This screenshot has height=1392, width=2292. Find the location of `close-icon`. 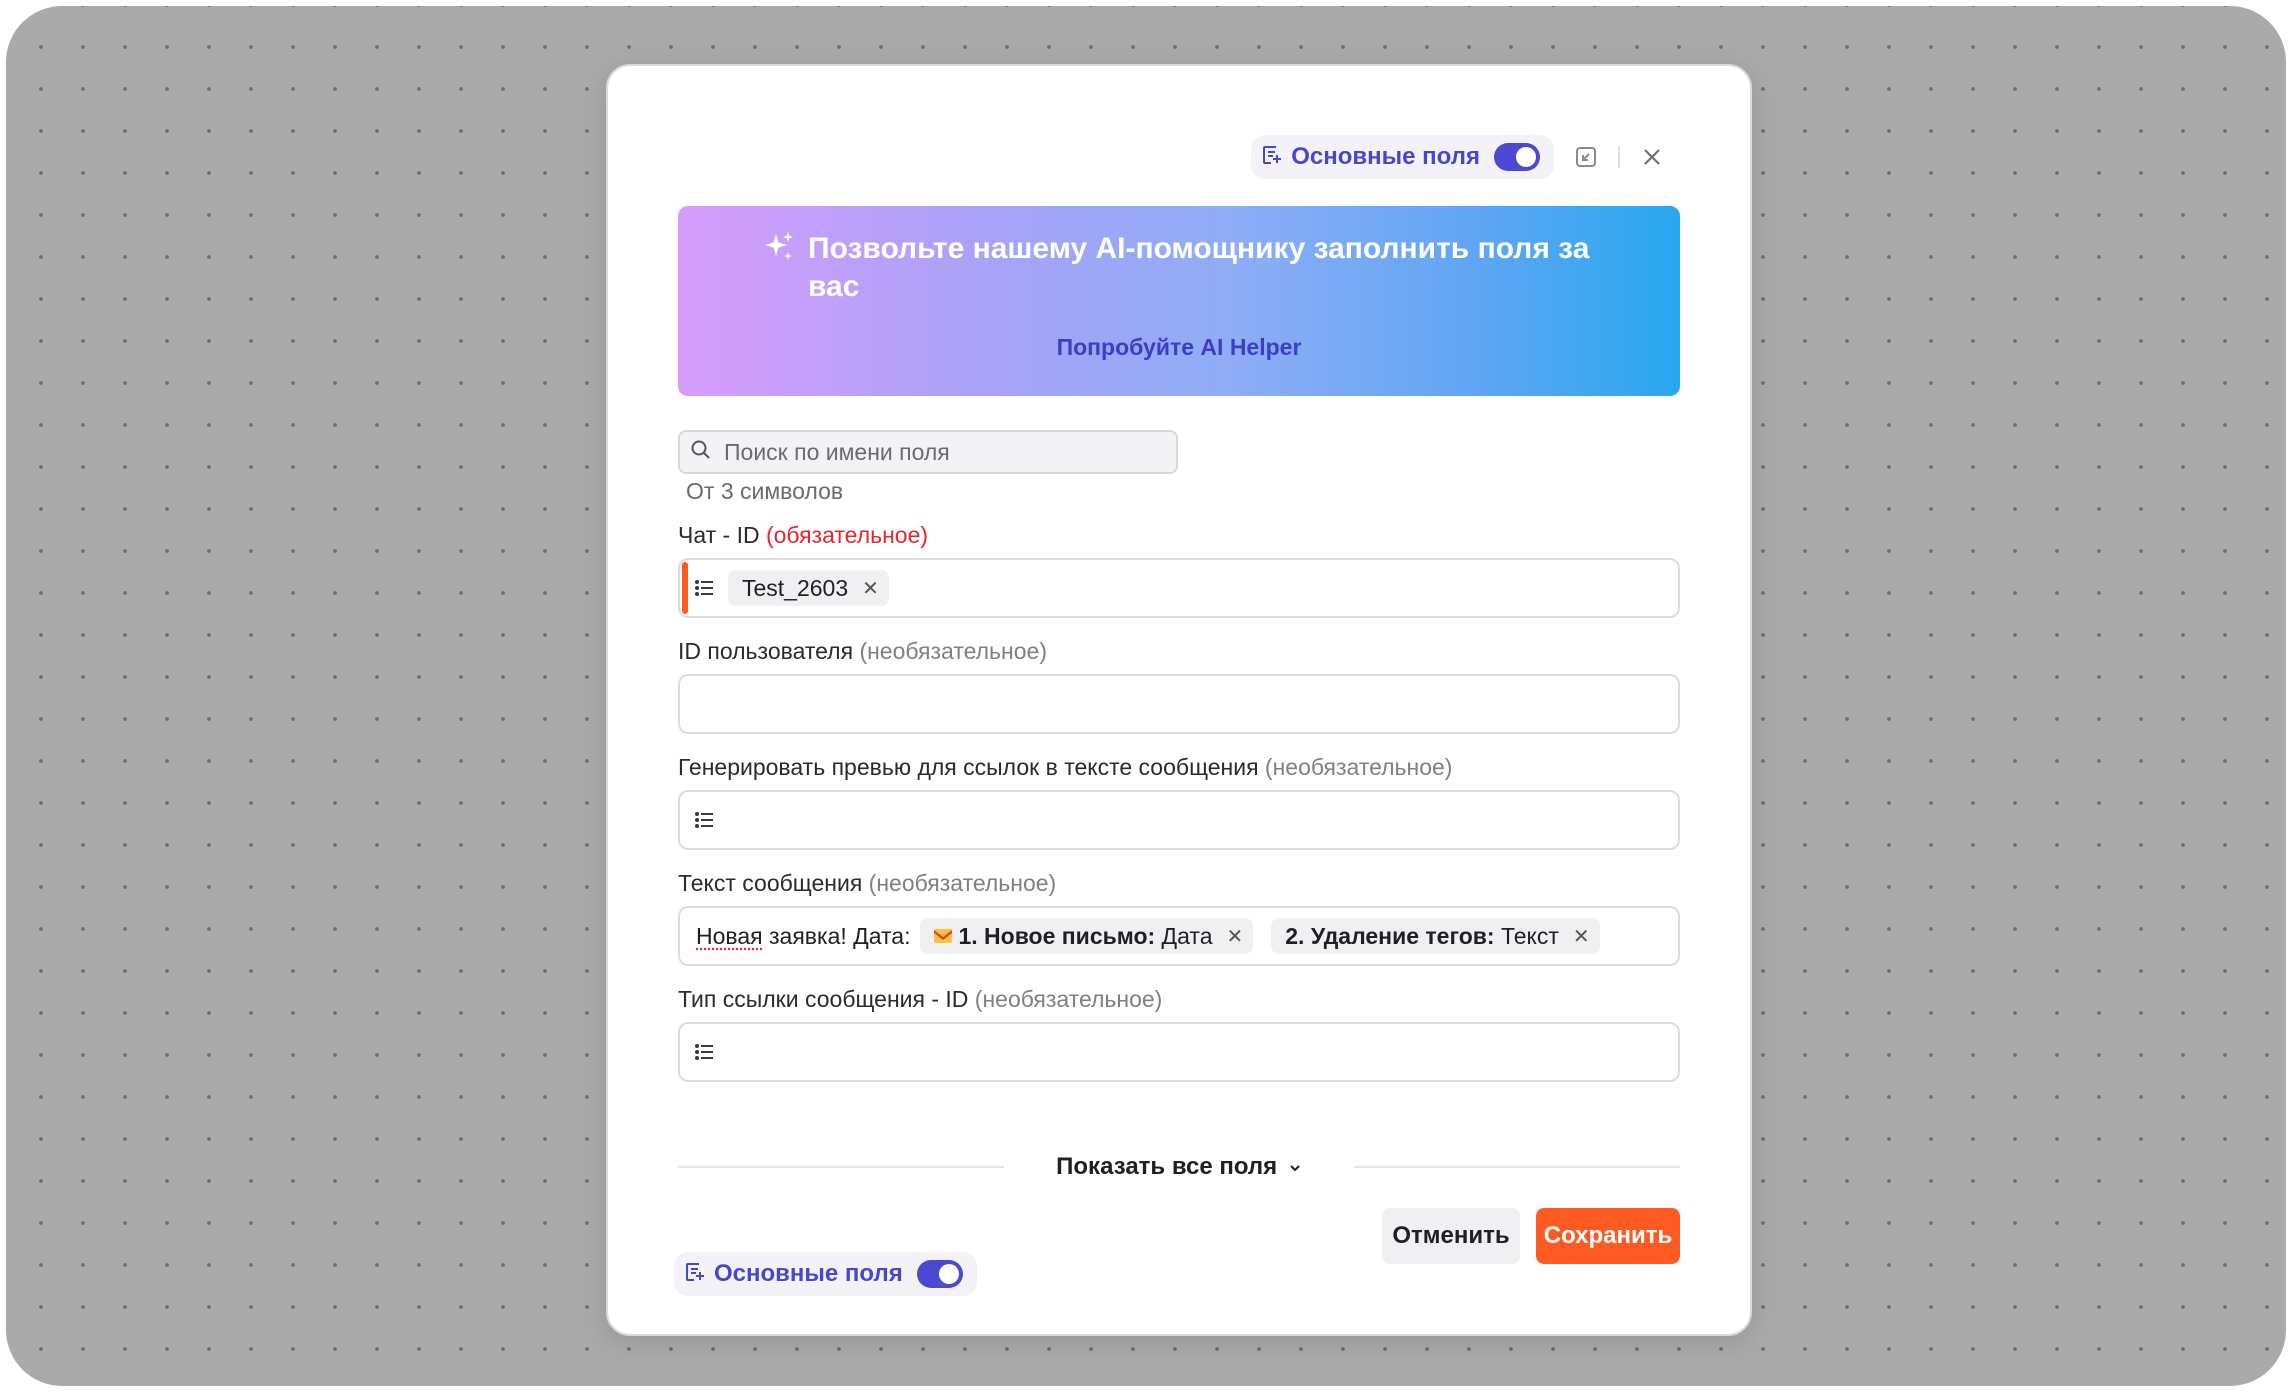

close-icon is located at coordinates (1652, 157).